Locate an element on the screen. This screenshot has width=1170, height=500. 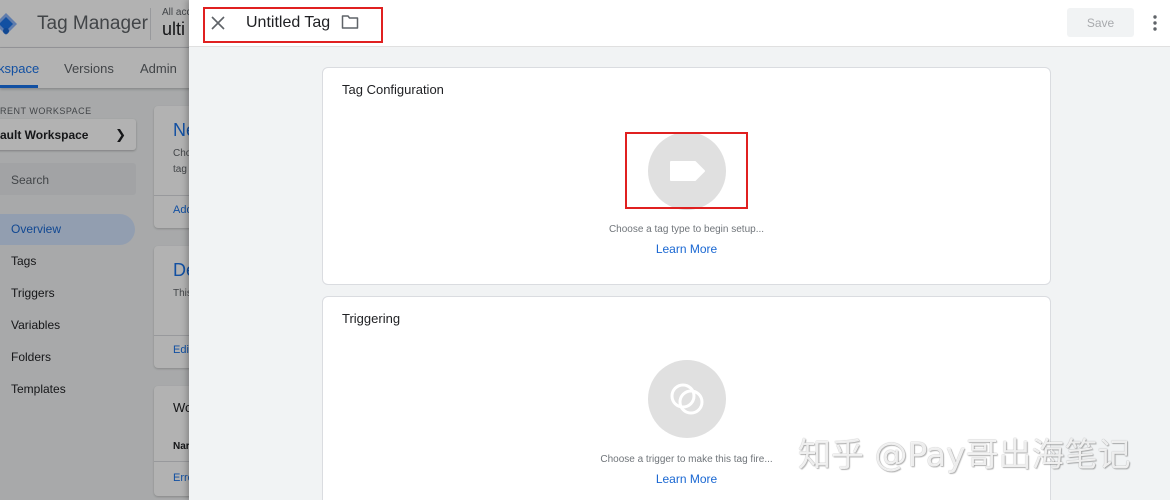
trigger-icon is located at coordinates (687, 399).